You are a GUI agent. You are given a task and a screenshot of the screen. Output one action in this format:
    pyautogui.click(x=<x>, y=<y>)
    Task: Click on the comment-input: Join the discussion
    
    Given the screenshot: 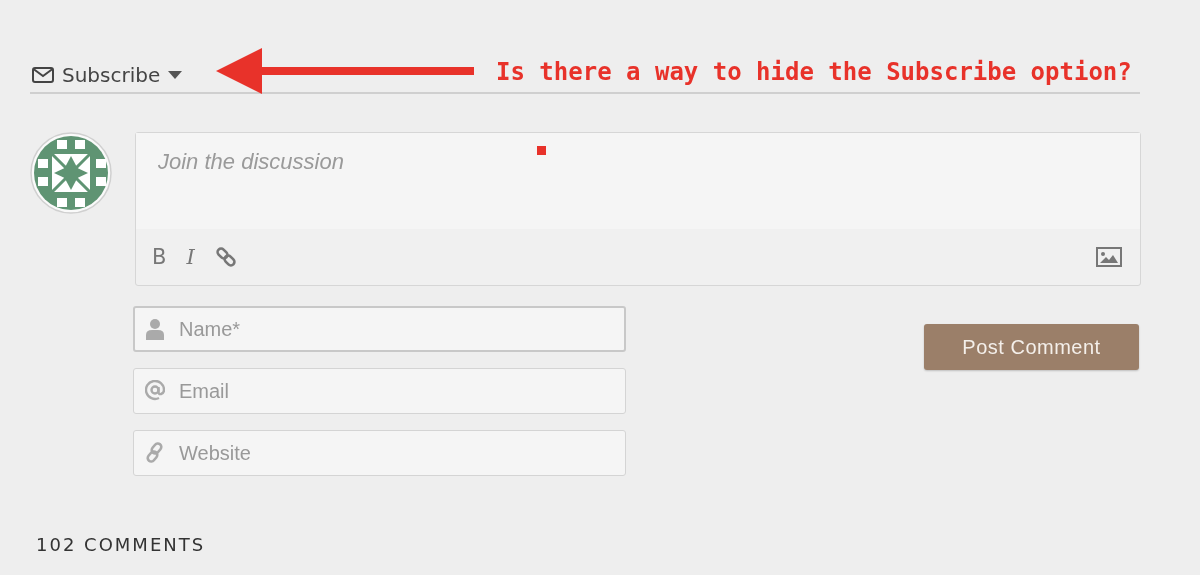 What is the action you would take?
    pyautogui.click(x=638, y=181)
    